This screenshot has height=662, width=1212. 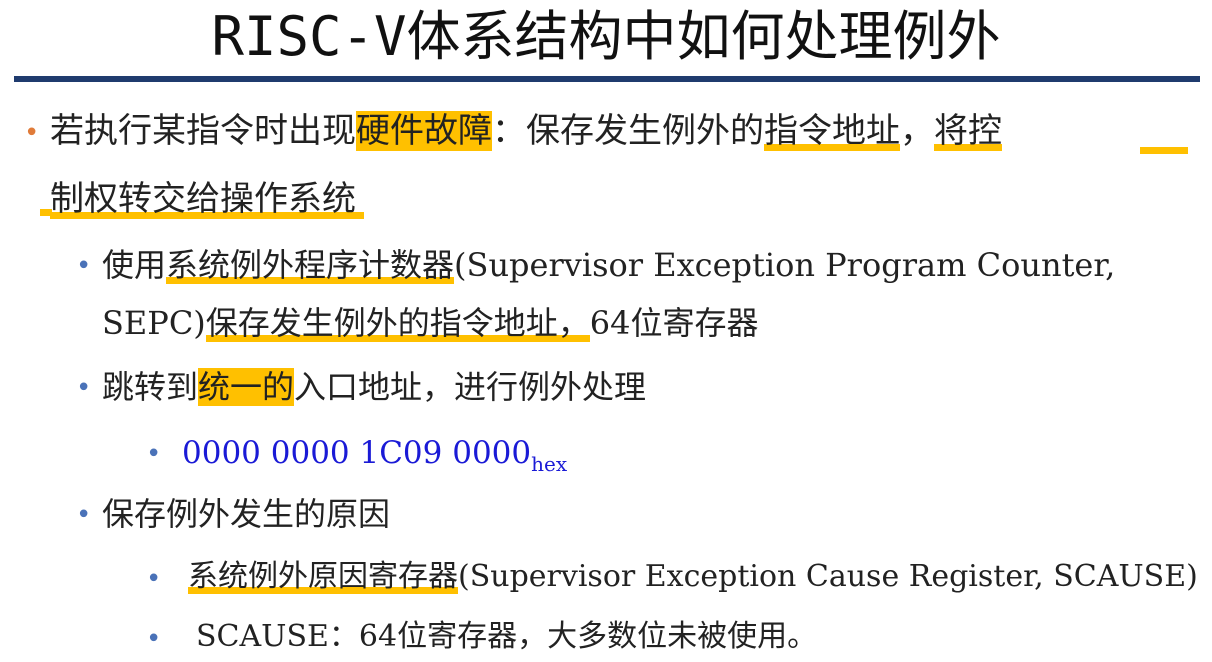 I want to click on bullet2-text-sepc: SEPC), so click(x=154, y=323).